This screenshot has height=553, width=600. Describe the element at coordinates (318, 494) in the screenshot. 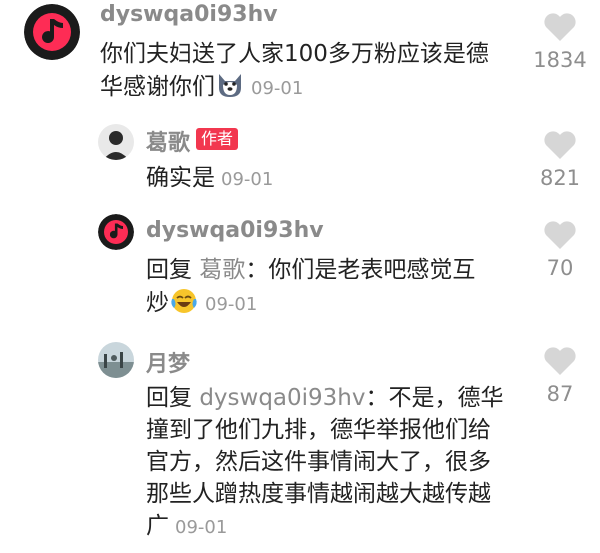

I see `comment-text-line: 那些人蹭热度事情越闹越大越传越` at that location.